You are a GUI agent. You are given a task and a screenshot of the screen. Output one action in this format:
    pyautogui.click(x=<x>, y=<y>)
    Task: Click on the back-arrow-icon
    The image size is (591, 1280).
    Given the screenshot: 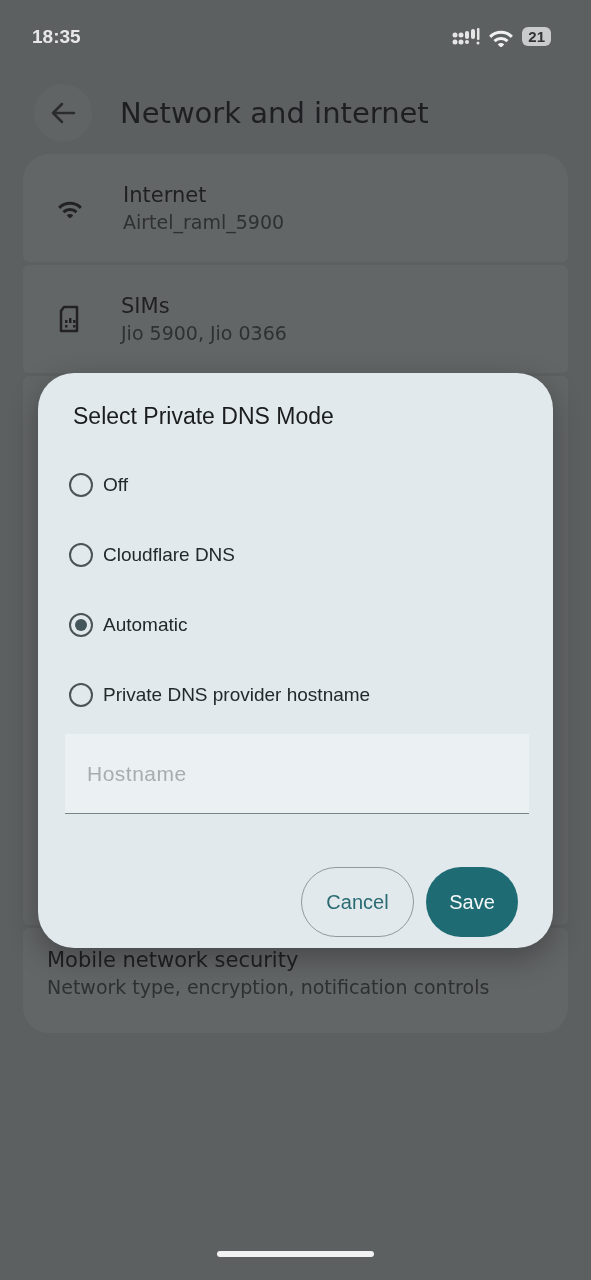 What is the action you would take?
    pyautogui.click(x=63, y=113)
    